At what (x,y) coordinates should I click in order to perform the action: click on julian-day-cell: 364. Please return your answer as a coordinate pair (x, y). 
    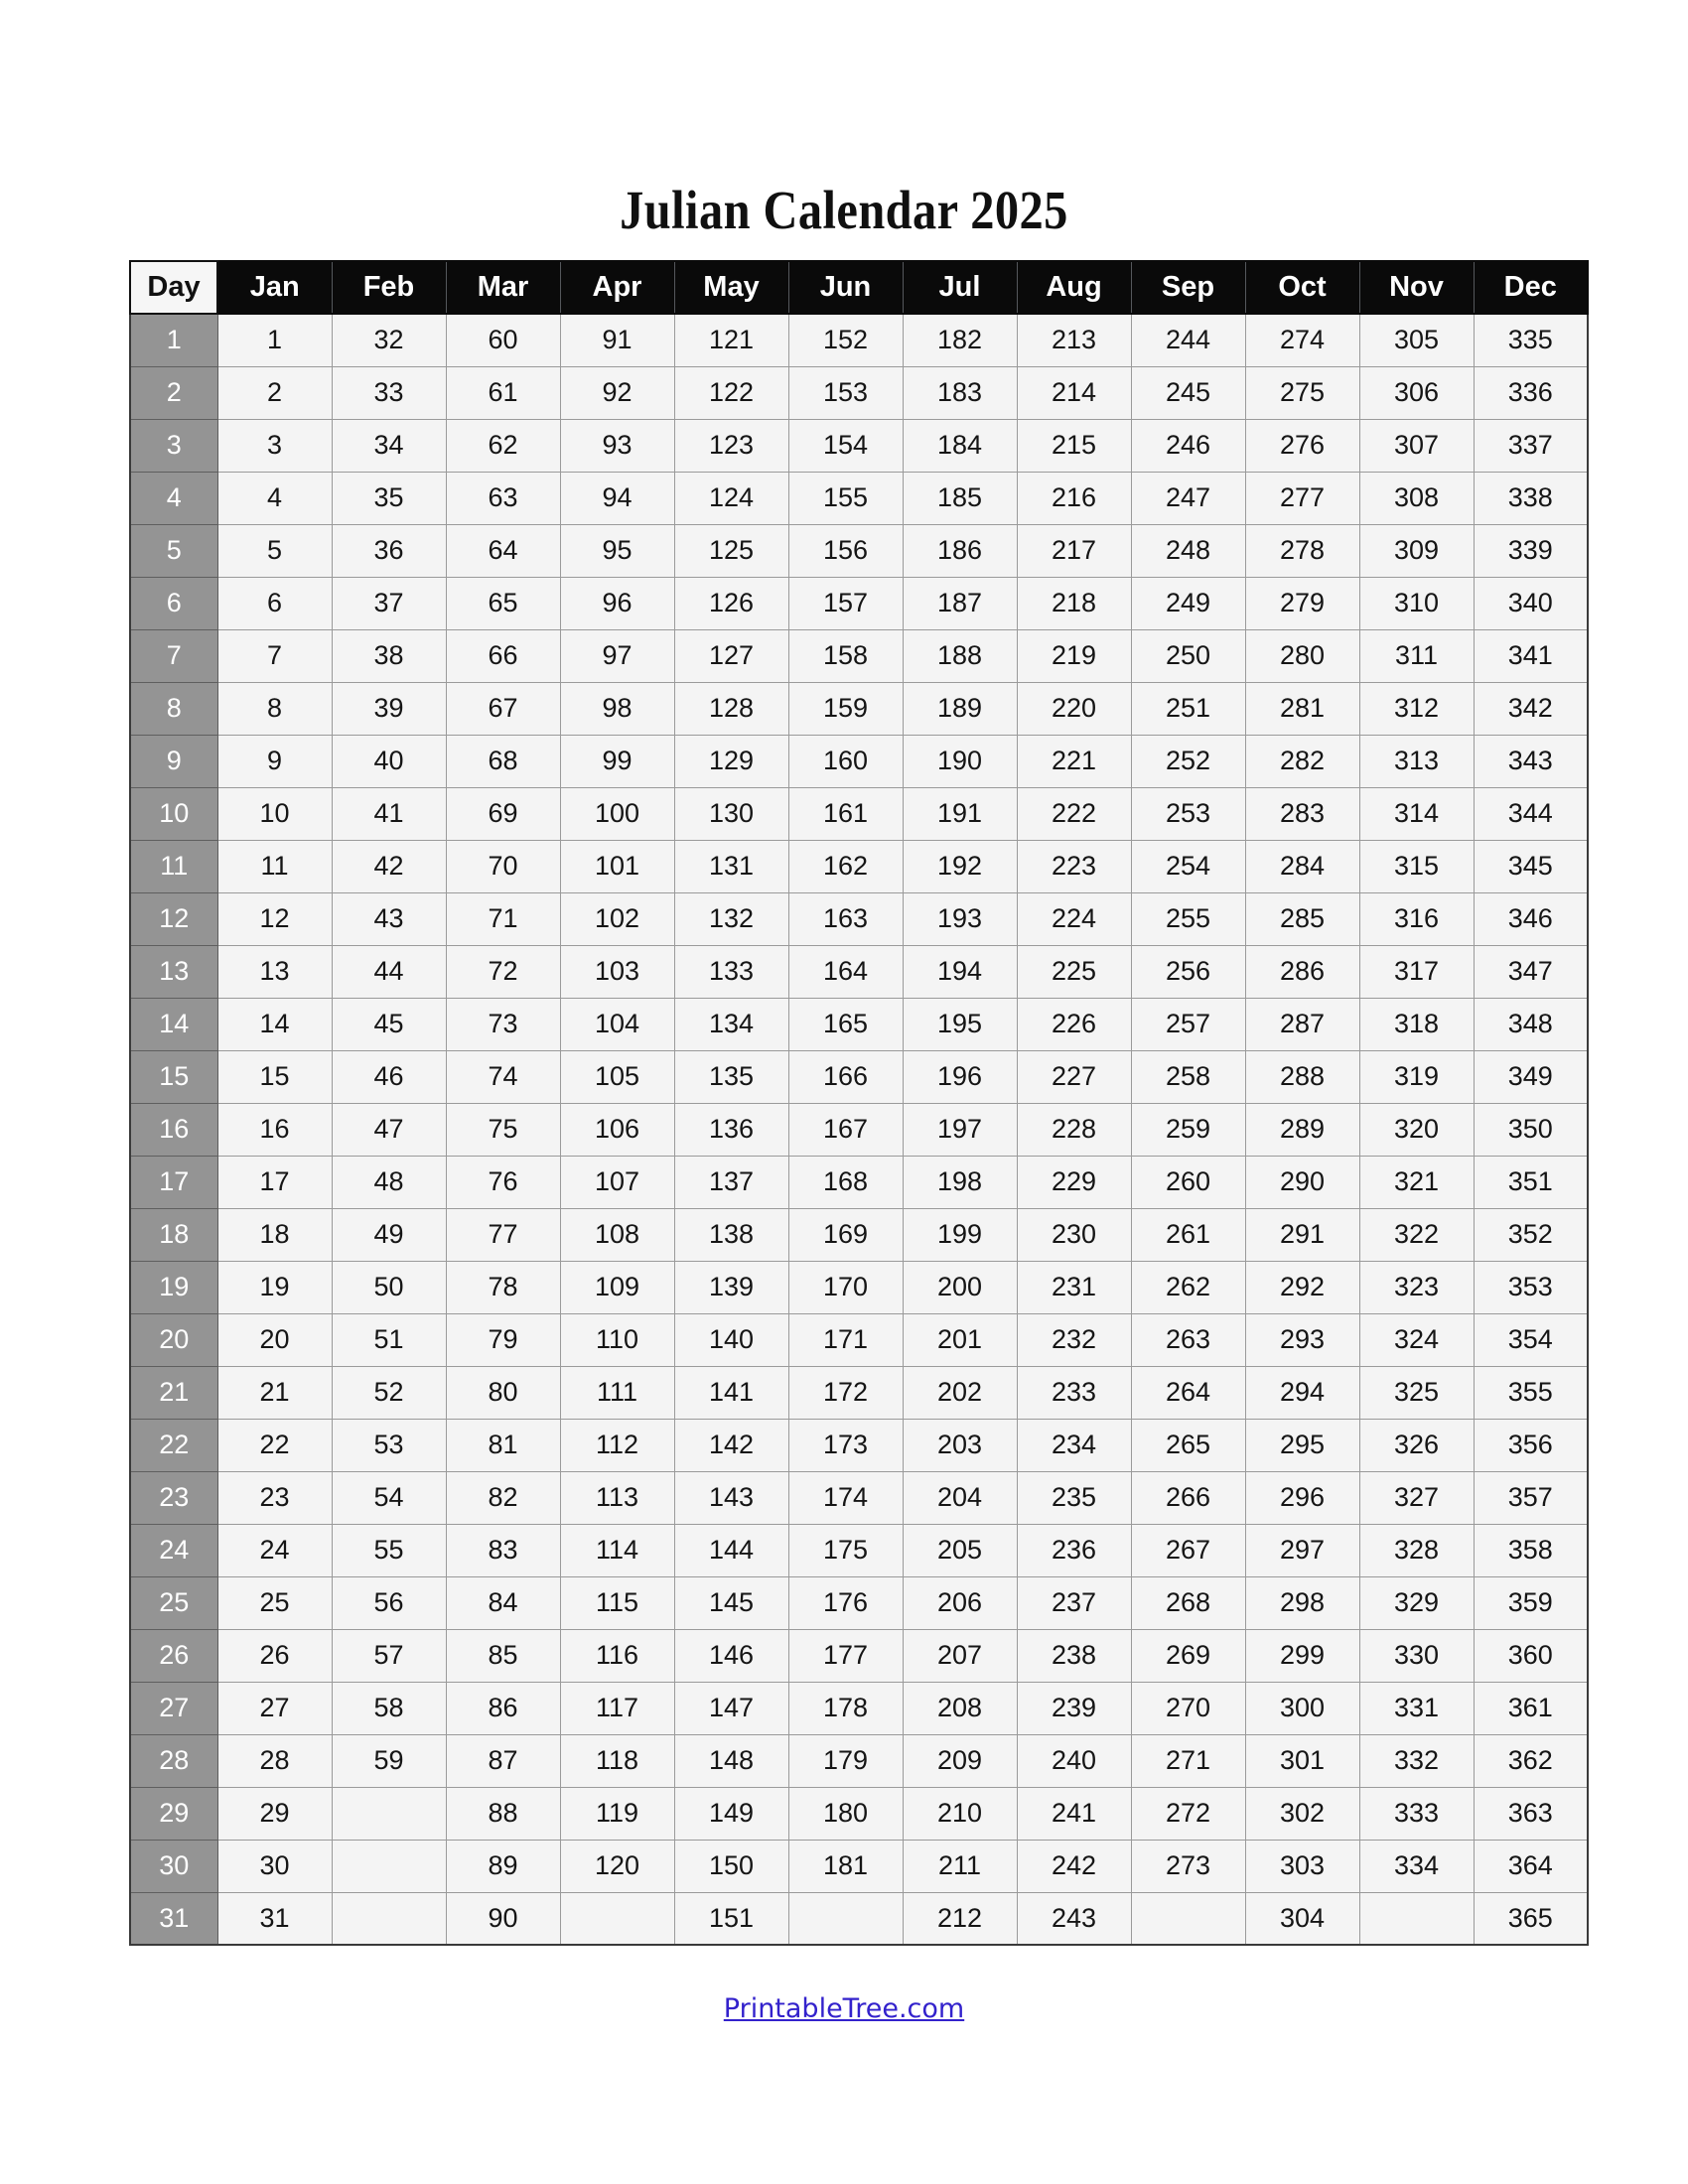
    Looking at the image, I should click on (1531, 1866).